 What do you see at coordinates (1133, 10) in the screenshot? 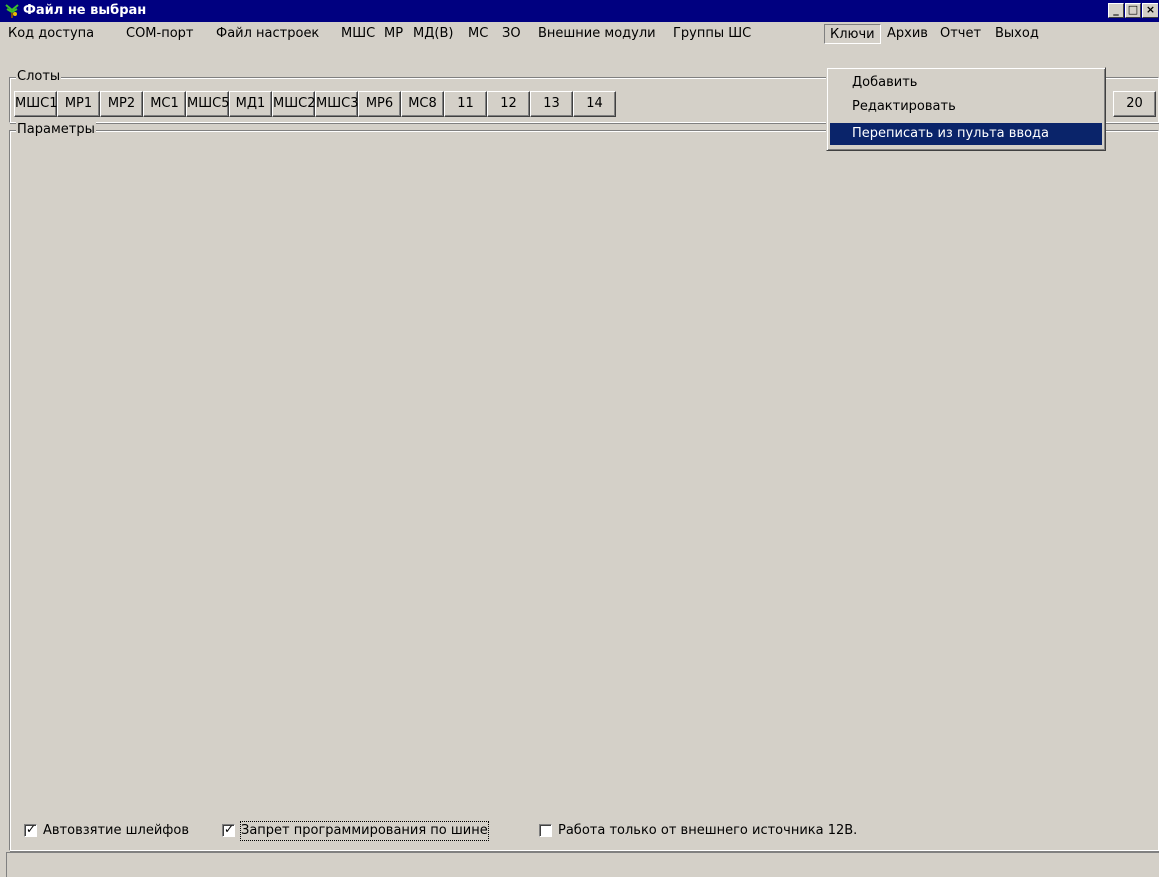
I see `maximize-icon: □` at bounding box center [1133, 10].